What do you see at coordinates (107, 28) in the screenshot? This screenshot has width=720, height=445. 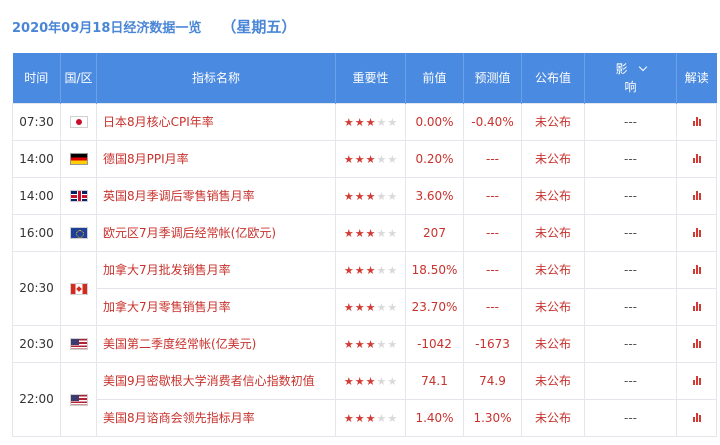 I see `page-title: 2020年09月18日经济数据一览` at bounding box center [107, 28].